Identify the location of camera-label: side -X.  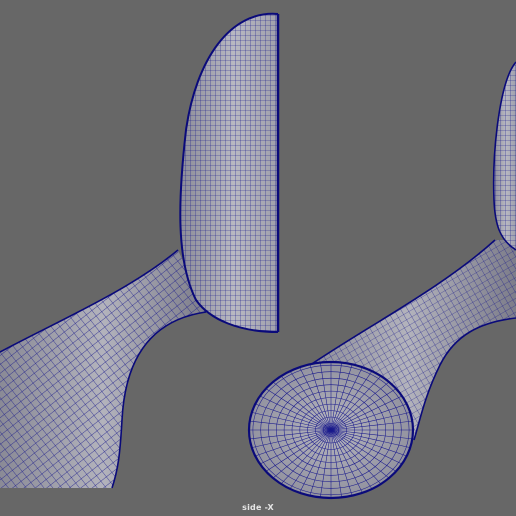
(258, 507).